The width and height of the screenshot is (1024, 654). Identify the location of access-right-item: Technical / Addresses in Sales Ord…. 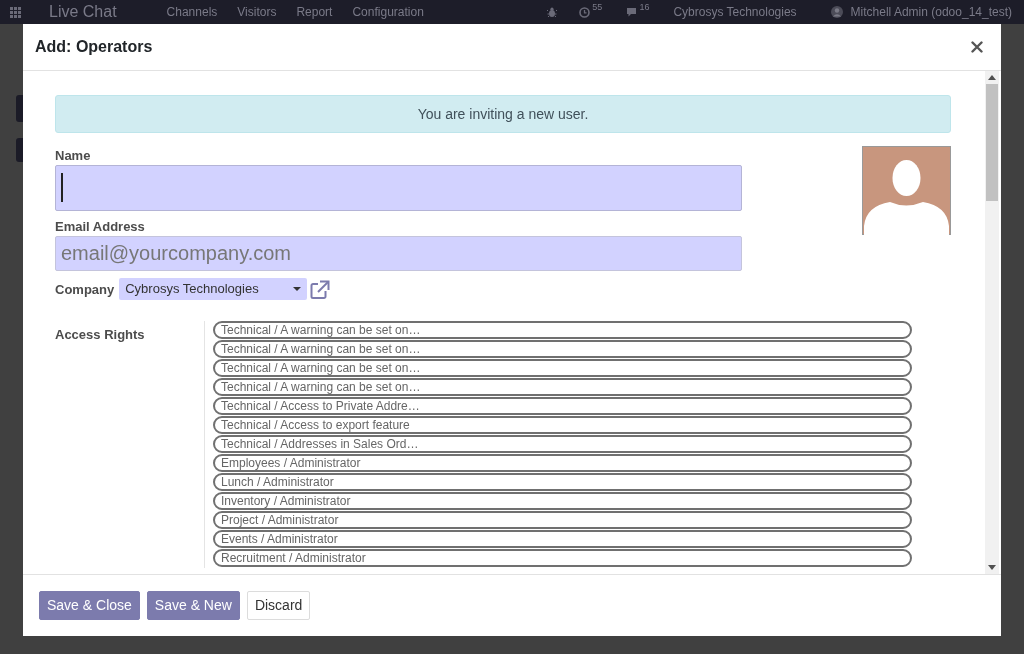
(562, 444).